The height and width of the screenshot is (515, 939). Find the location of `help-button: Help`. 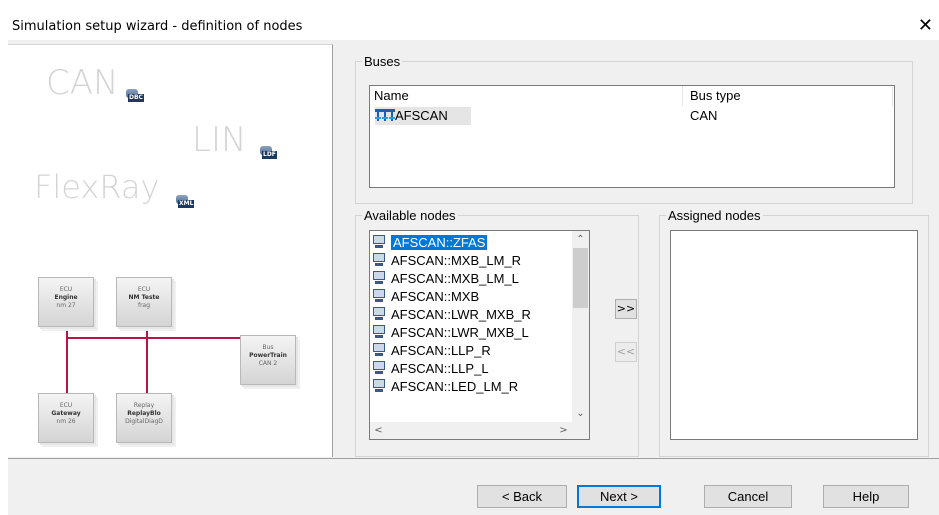

help-button: Help is located at coordinates (866, 496).